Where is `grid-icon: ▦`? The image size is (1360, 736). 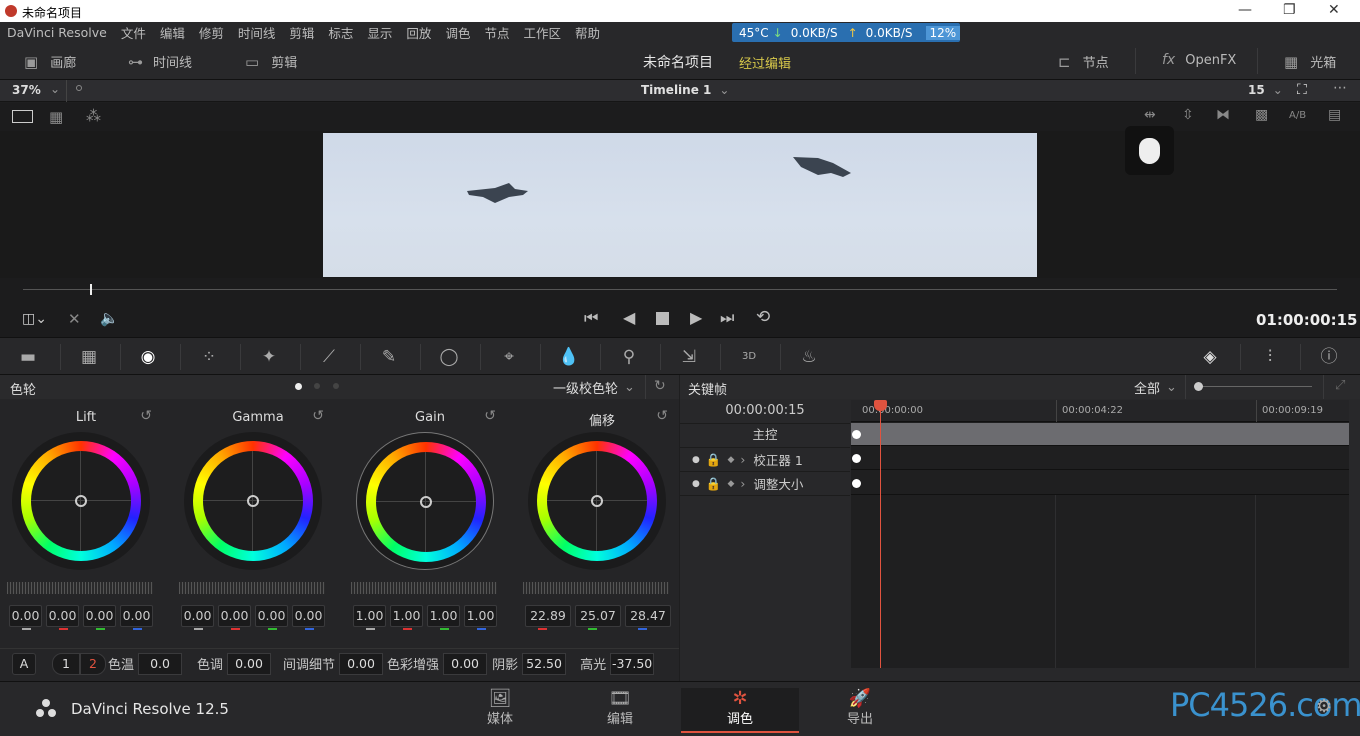
grid-icon: ▦ is located at coordinates (56, 117).